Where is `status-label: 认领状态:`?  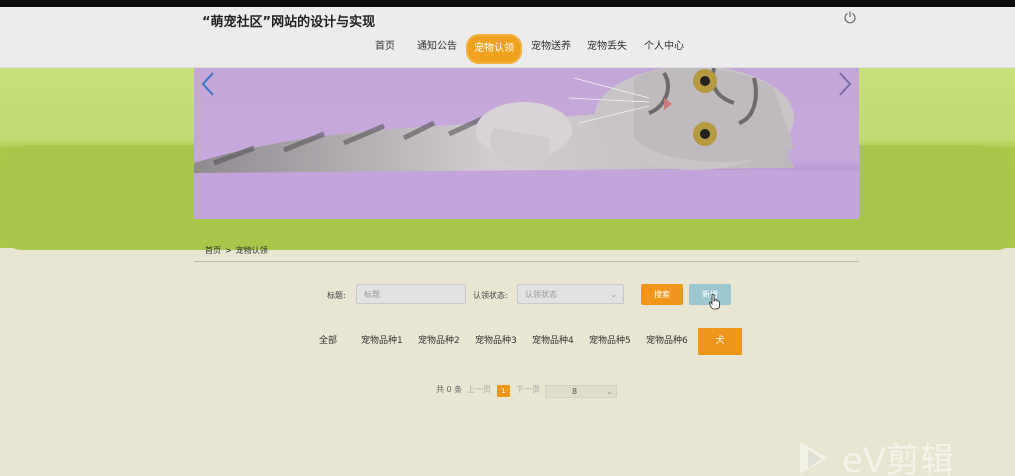
status-label: 认领状态: is located at coordinates (490, 295).